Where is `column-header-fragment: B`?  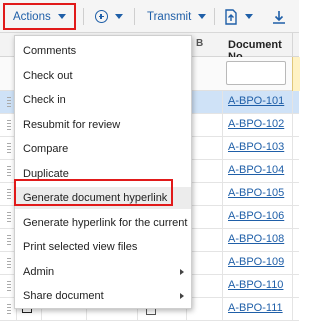
column-header-fragment: B is located at coordinates (200, 43).